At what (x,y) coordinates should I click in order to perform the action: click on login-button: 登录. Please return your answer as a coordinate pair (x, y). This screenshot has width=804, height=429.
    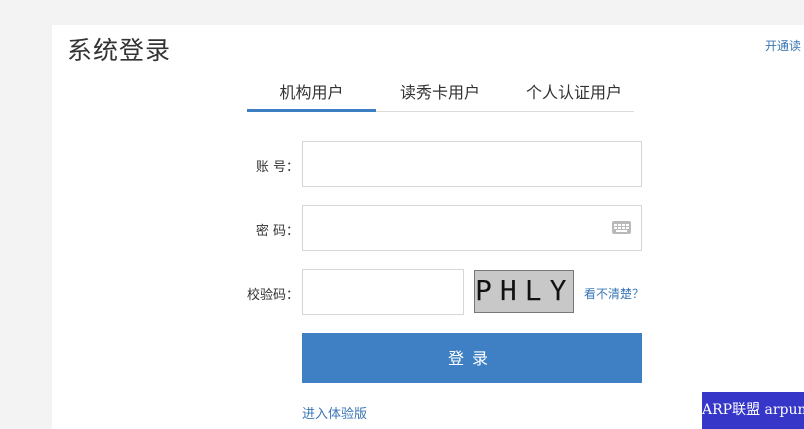
    Looking at the image, I should click on (472, 358).